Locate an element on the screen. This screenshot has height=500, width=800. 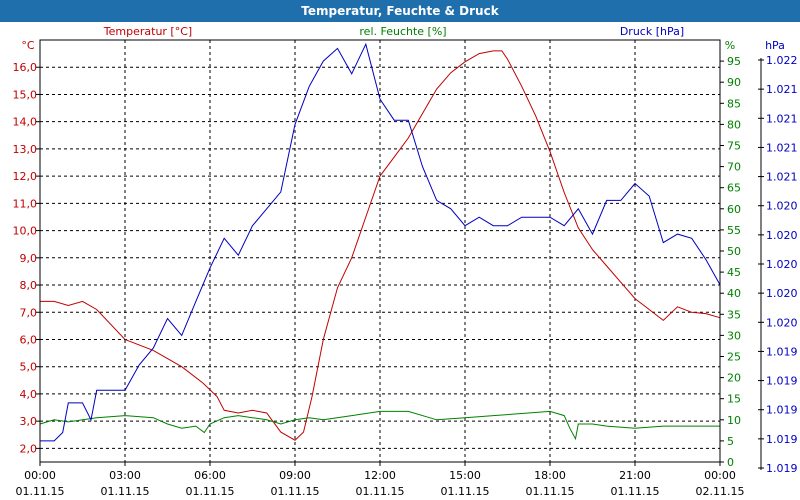
chart-title-bar: Temperatur, Feuchte & Druck is located at coordinates (400, 11).